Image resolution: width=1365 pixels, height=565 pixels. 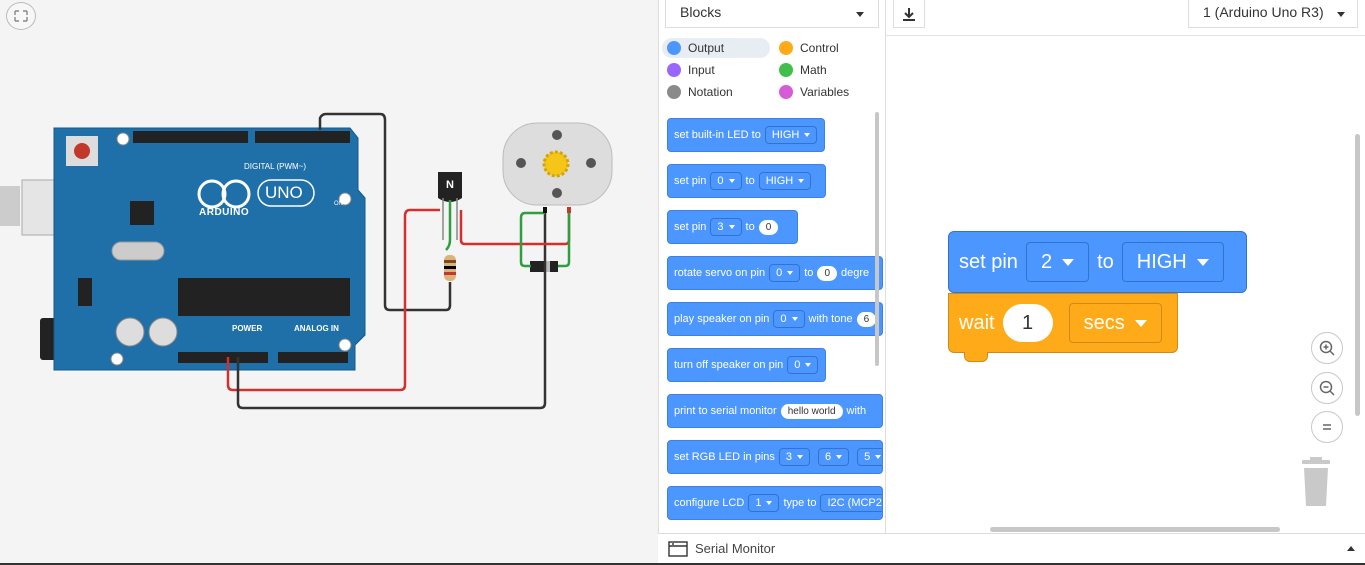 I want to click on device-dropdown: 1 (Arduino Uno R3), so click(x=1273, y=14).